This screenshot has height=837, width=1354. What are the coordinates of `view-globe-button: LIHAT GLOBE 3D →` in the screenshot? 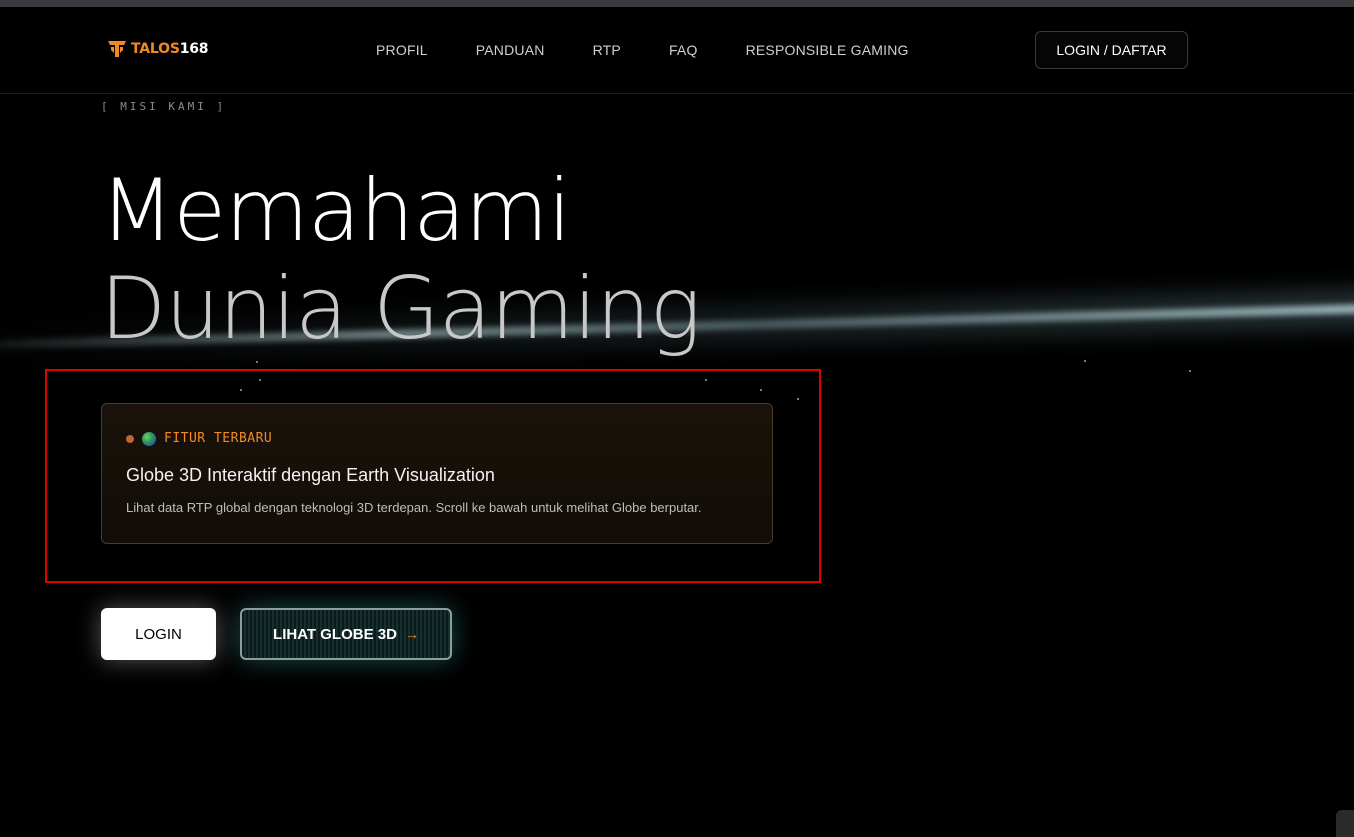 It's located at (346, 634).